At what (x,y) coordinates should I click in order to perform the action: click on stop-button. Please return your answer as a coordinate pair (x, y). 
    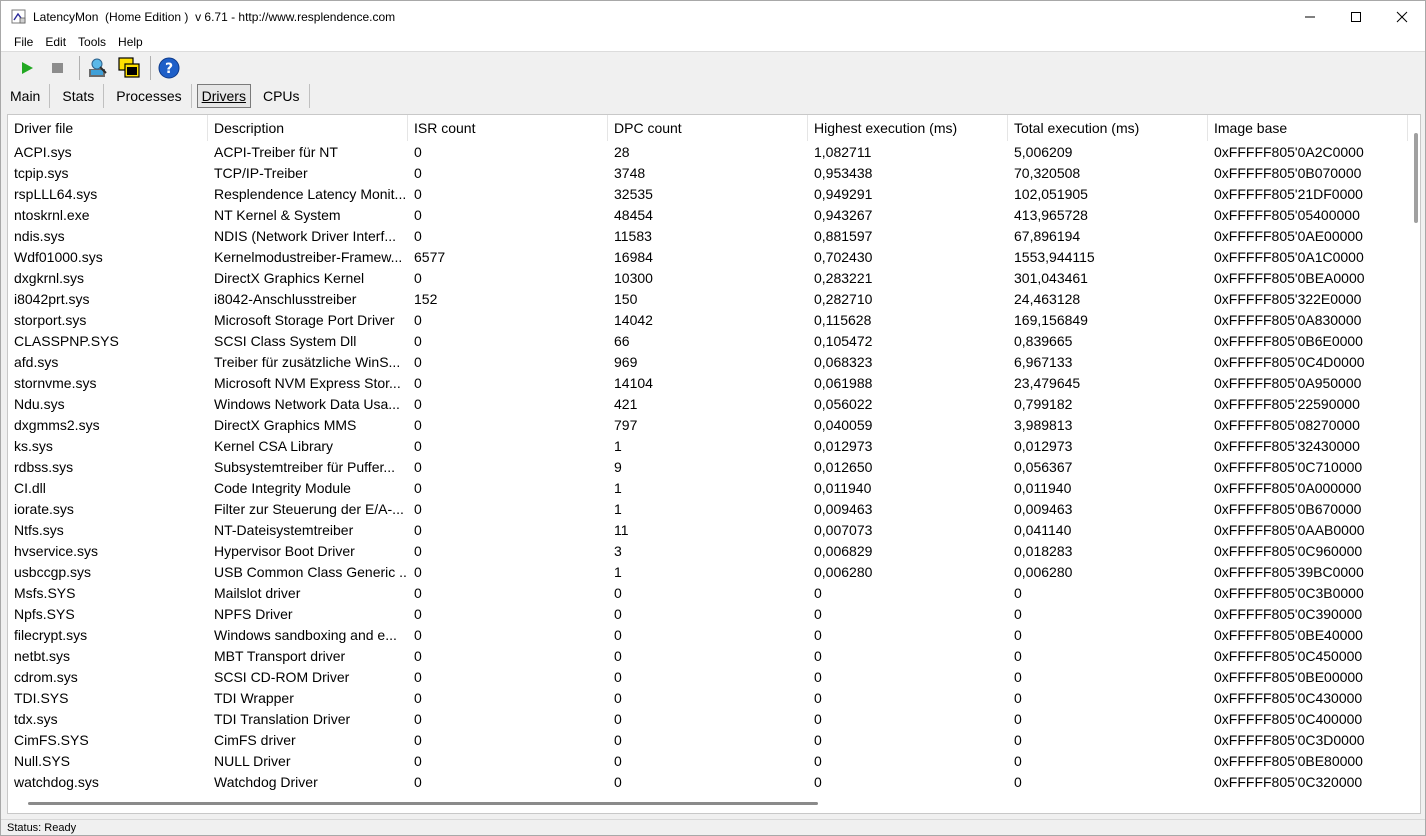
    Looking at the image, I should click on (58, 68).